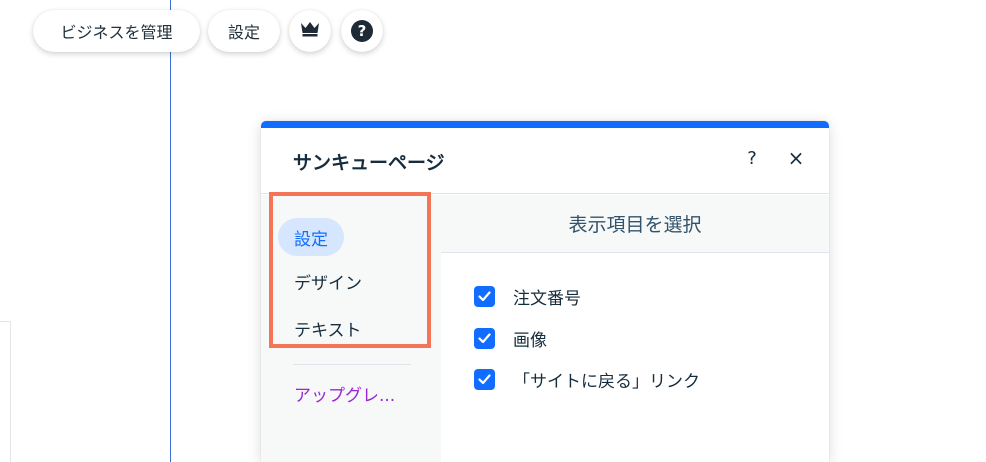  What do you see at coordinates (170, 231) in the screenshot?
I see `guide-line` at bounding box center [170, 231].